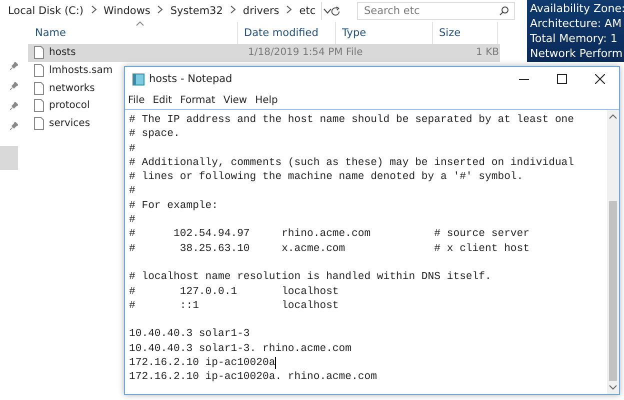 The width and height of the screenshot is (624, 400). I want to click on text-line: 10.40.40.3 solar1-3, so click(189, 334).